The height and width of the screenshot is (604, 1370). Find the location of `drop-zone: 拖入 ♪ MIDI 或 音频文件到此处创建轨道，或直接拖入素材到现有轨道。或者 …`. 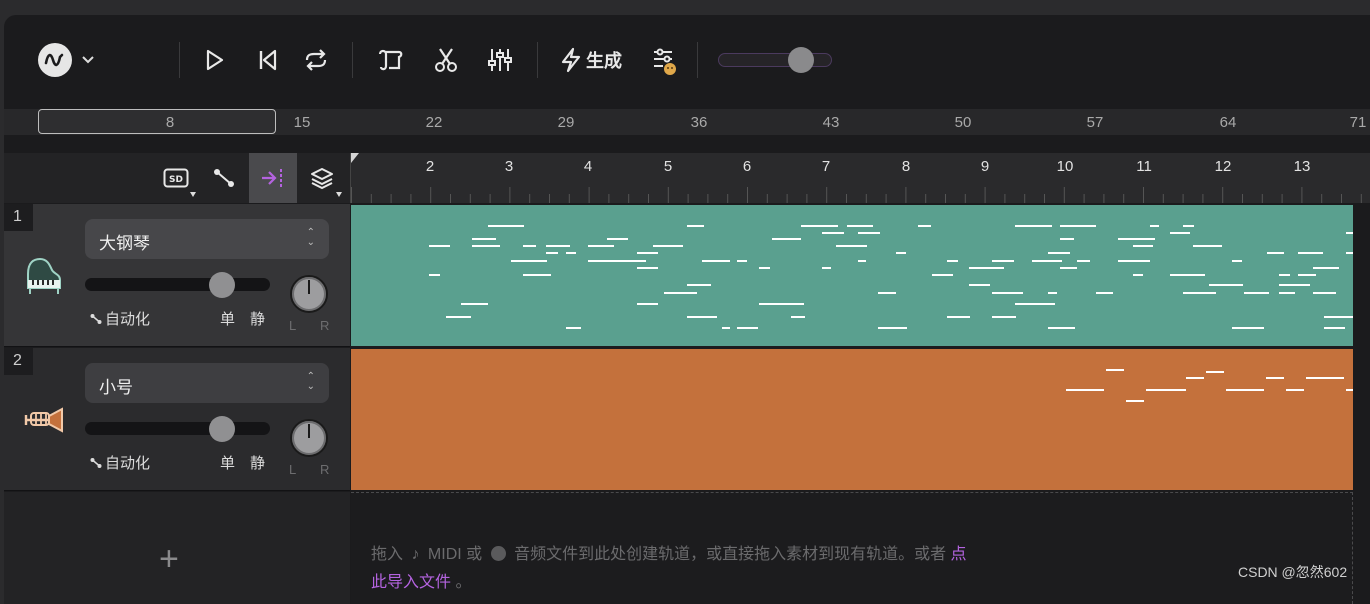

drop-zone: 拖入 ♪ MIDI 或 音频文件到此处创建轨道，或直接拖入素材到现有轨道。或者 … is located at coordinates (852, 548).